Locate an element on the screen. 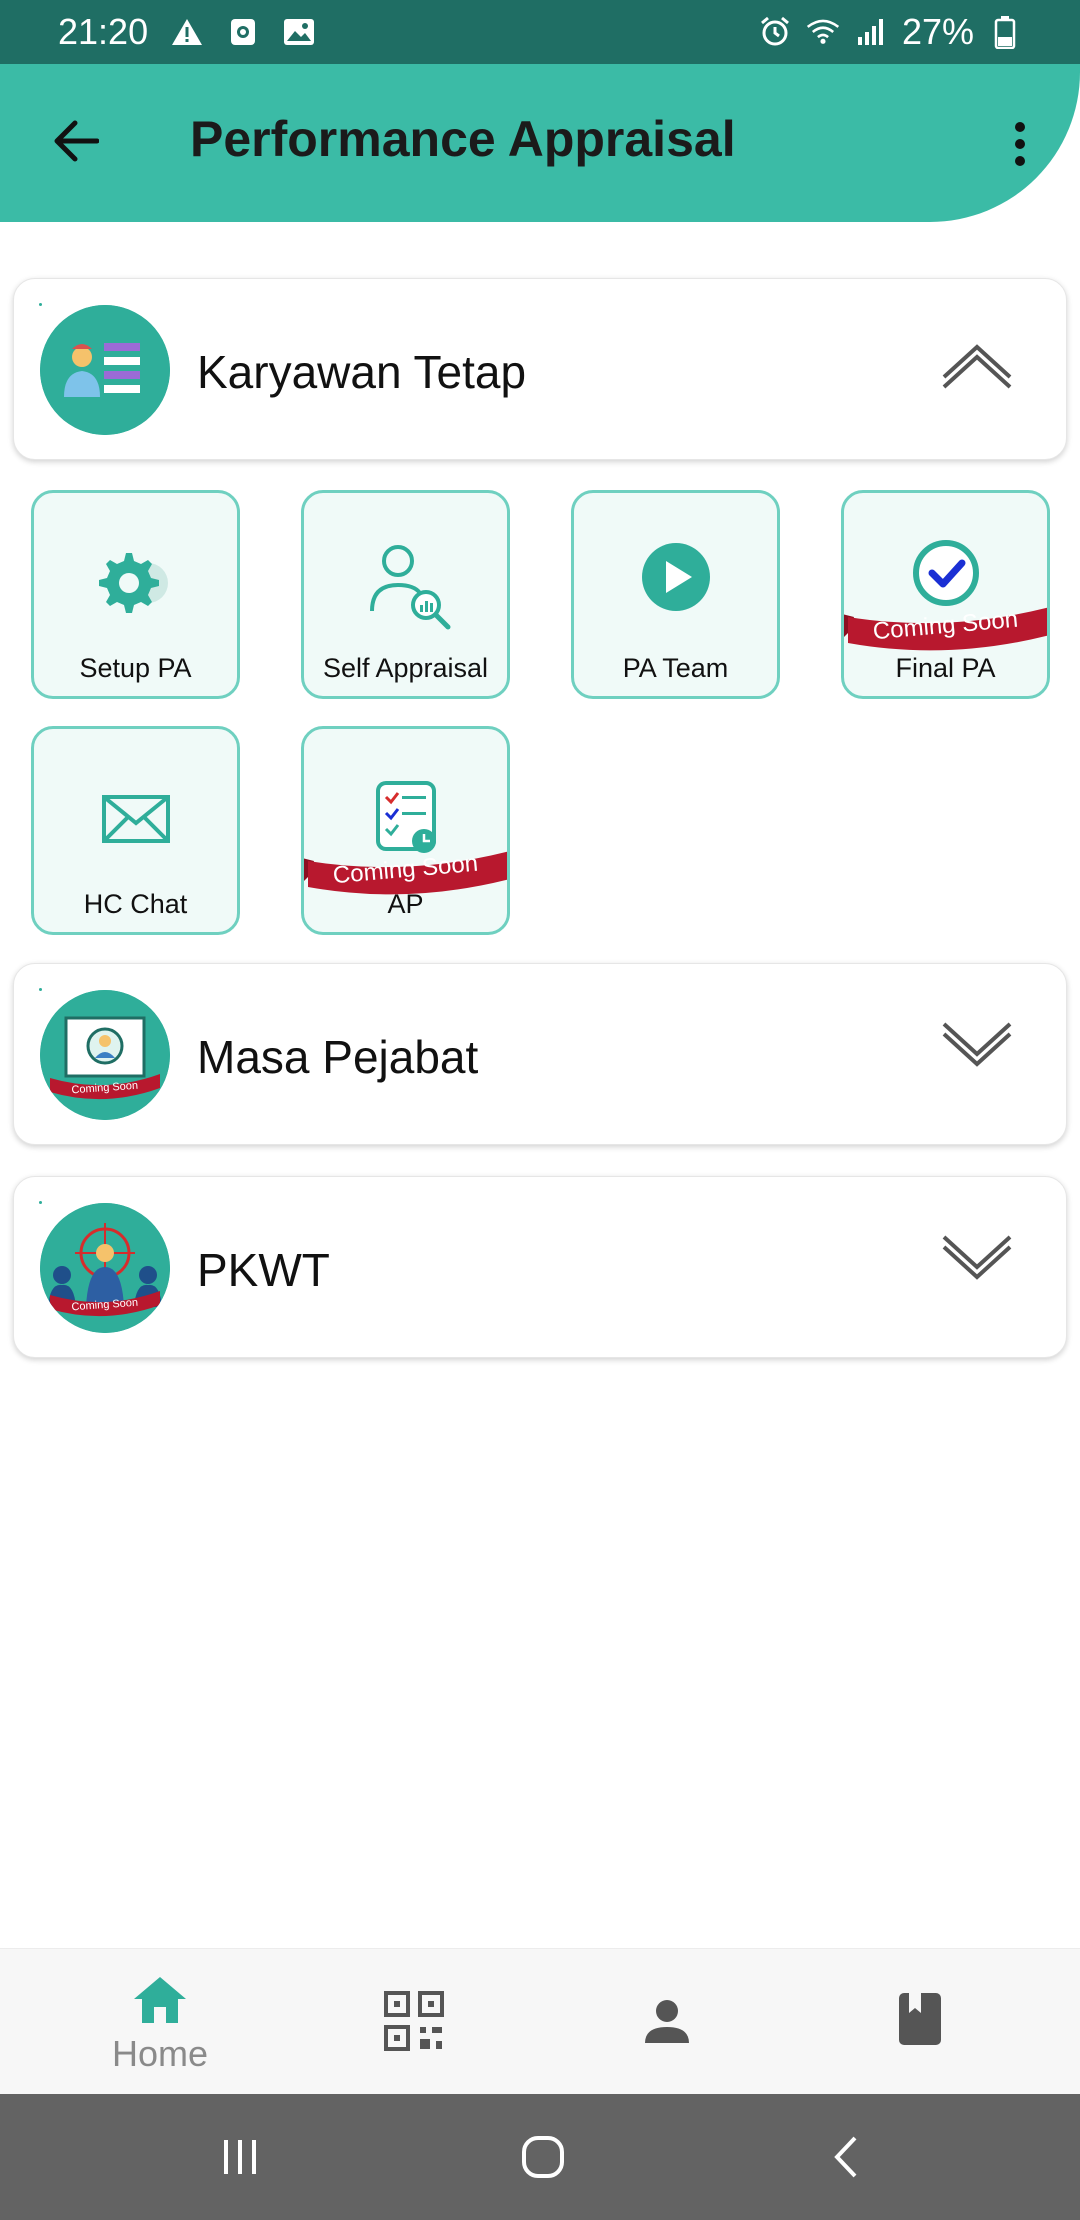  person-icon is located at coordinates (667, 2021).